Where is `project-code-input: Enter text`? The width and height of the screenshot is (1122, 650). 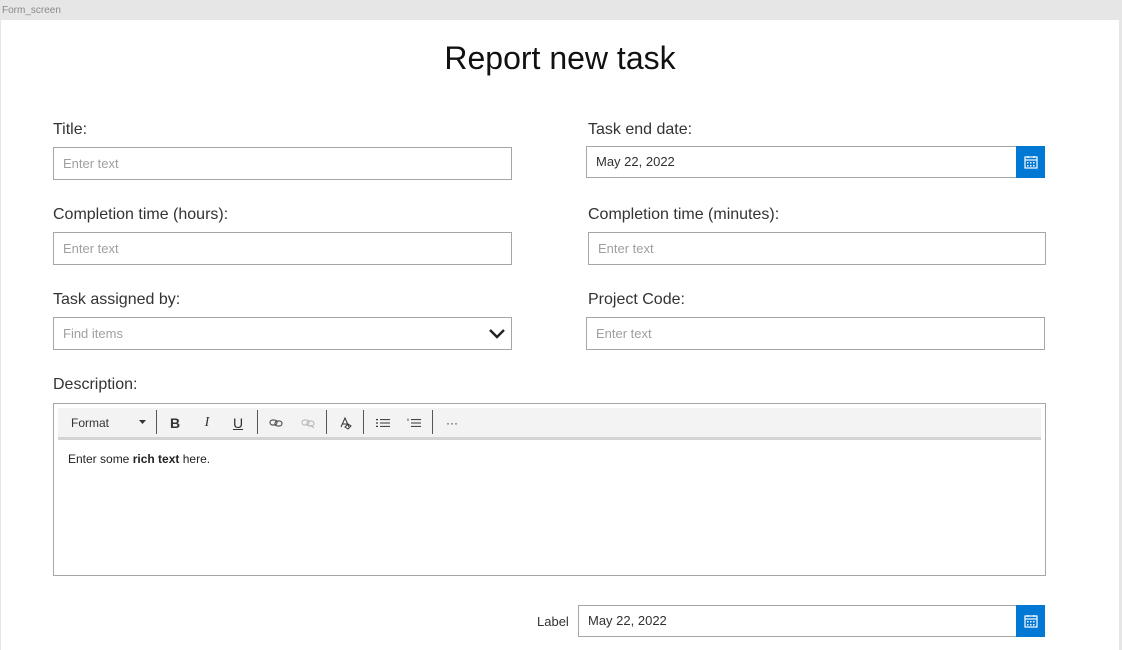
project-code-input: Enter text is located at coordinates (815, 333).